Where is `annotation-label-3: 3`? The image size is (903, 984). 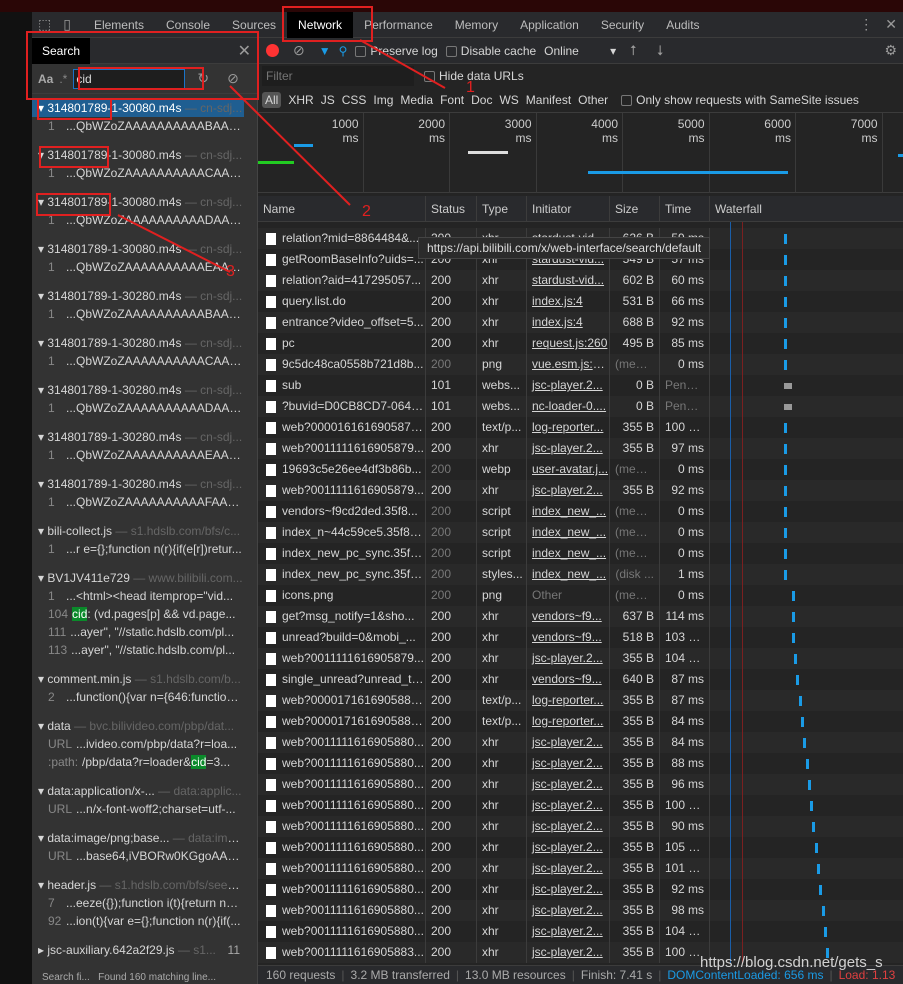
annotation-label-3: 3 is located at coordinates (230, 271).